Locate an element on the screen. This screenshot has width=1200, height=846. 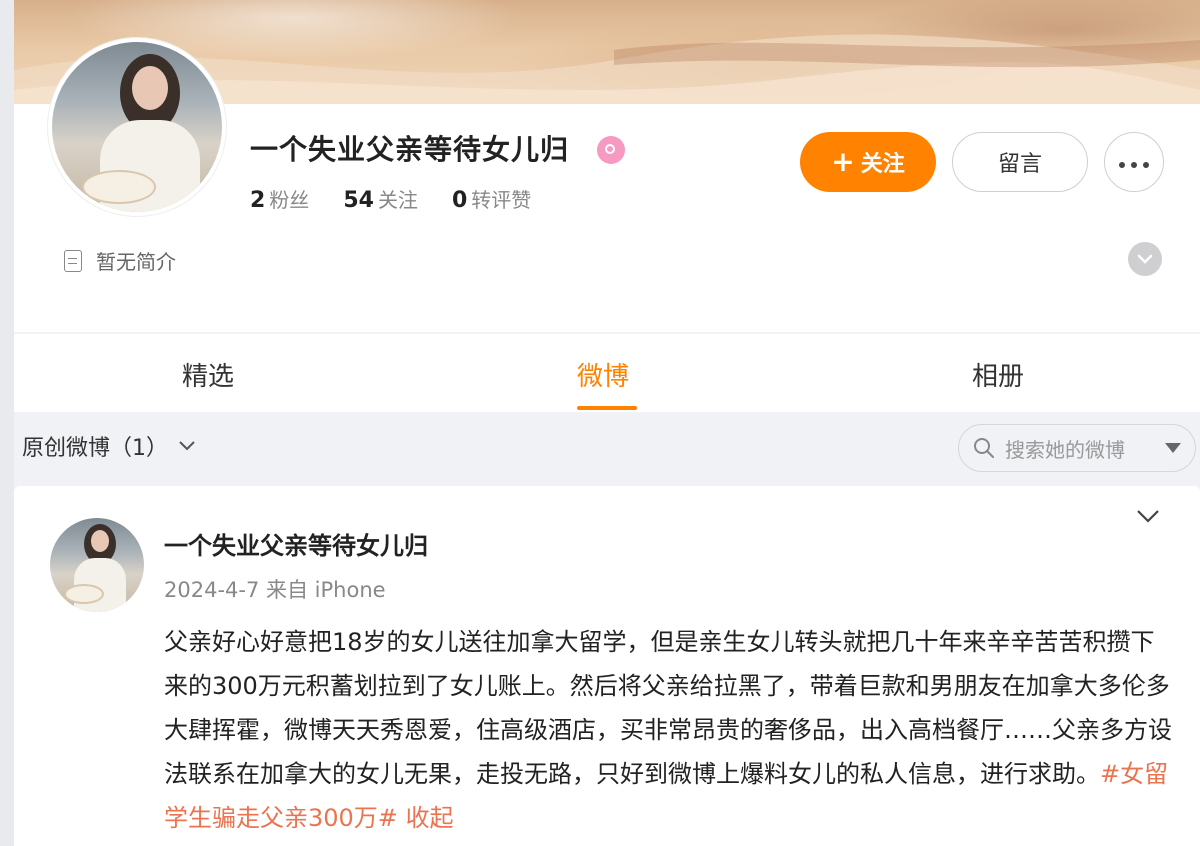
avatar is located at coordinates (137, 127).